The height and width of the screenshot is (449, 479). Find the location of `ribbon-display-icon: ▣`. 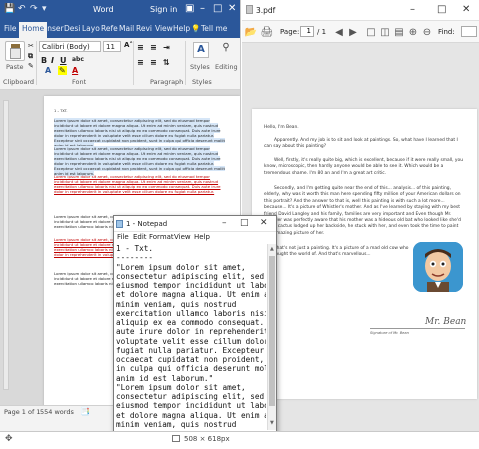

ribbon-display-icon: ▣ is located at coordinates (189, 8).